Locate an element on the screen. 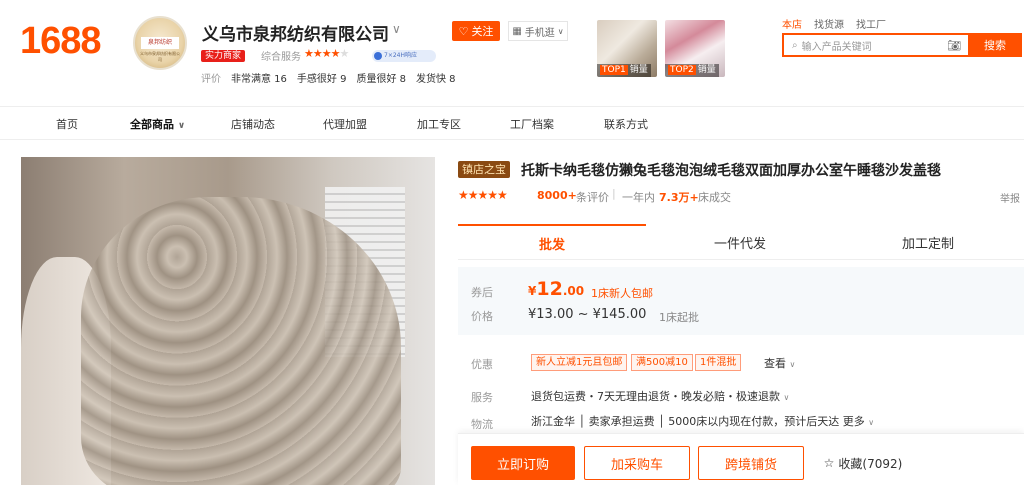  deal-count: 7.3万+ is located at coordinates (679, 197).